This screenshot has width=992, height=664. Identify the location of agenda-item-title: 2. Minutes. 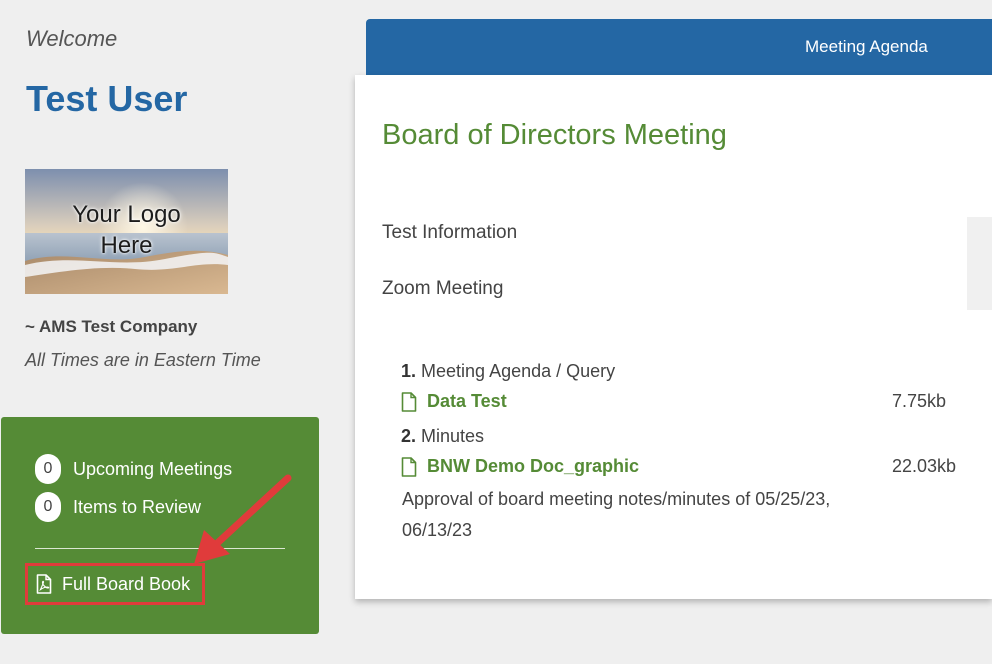
(442, 436).